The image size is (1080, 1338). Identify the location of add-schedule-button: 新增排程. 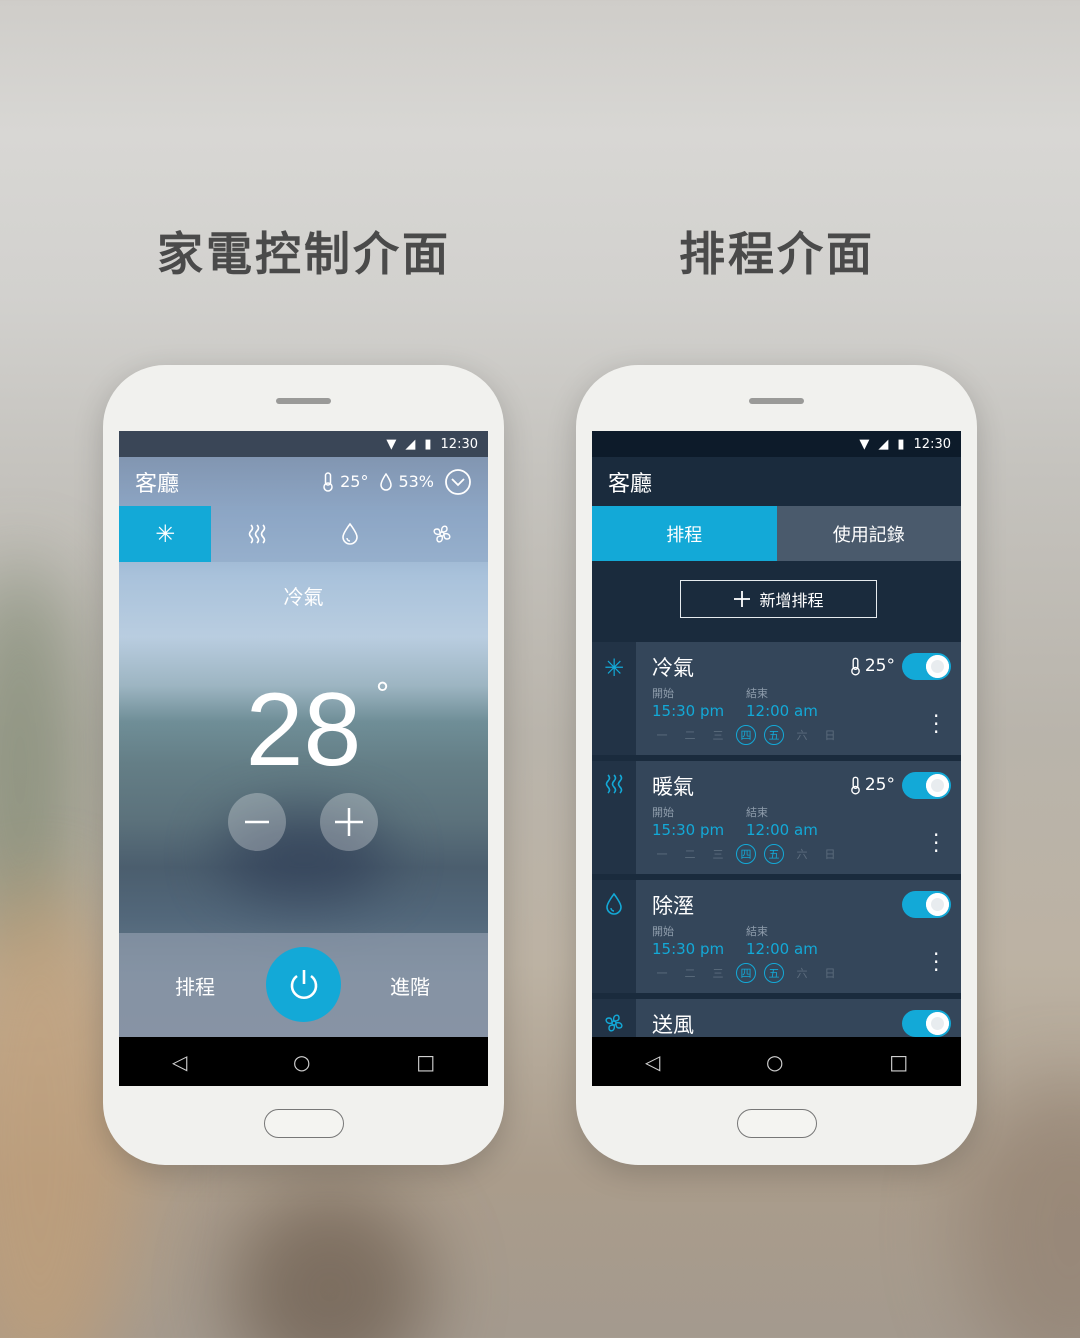
(778, 599).